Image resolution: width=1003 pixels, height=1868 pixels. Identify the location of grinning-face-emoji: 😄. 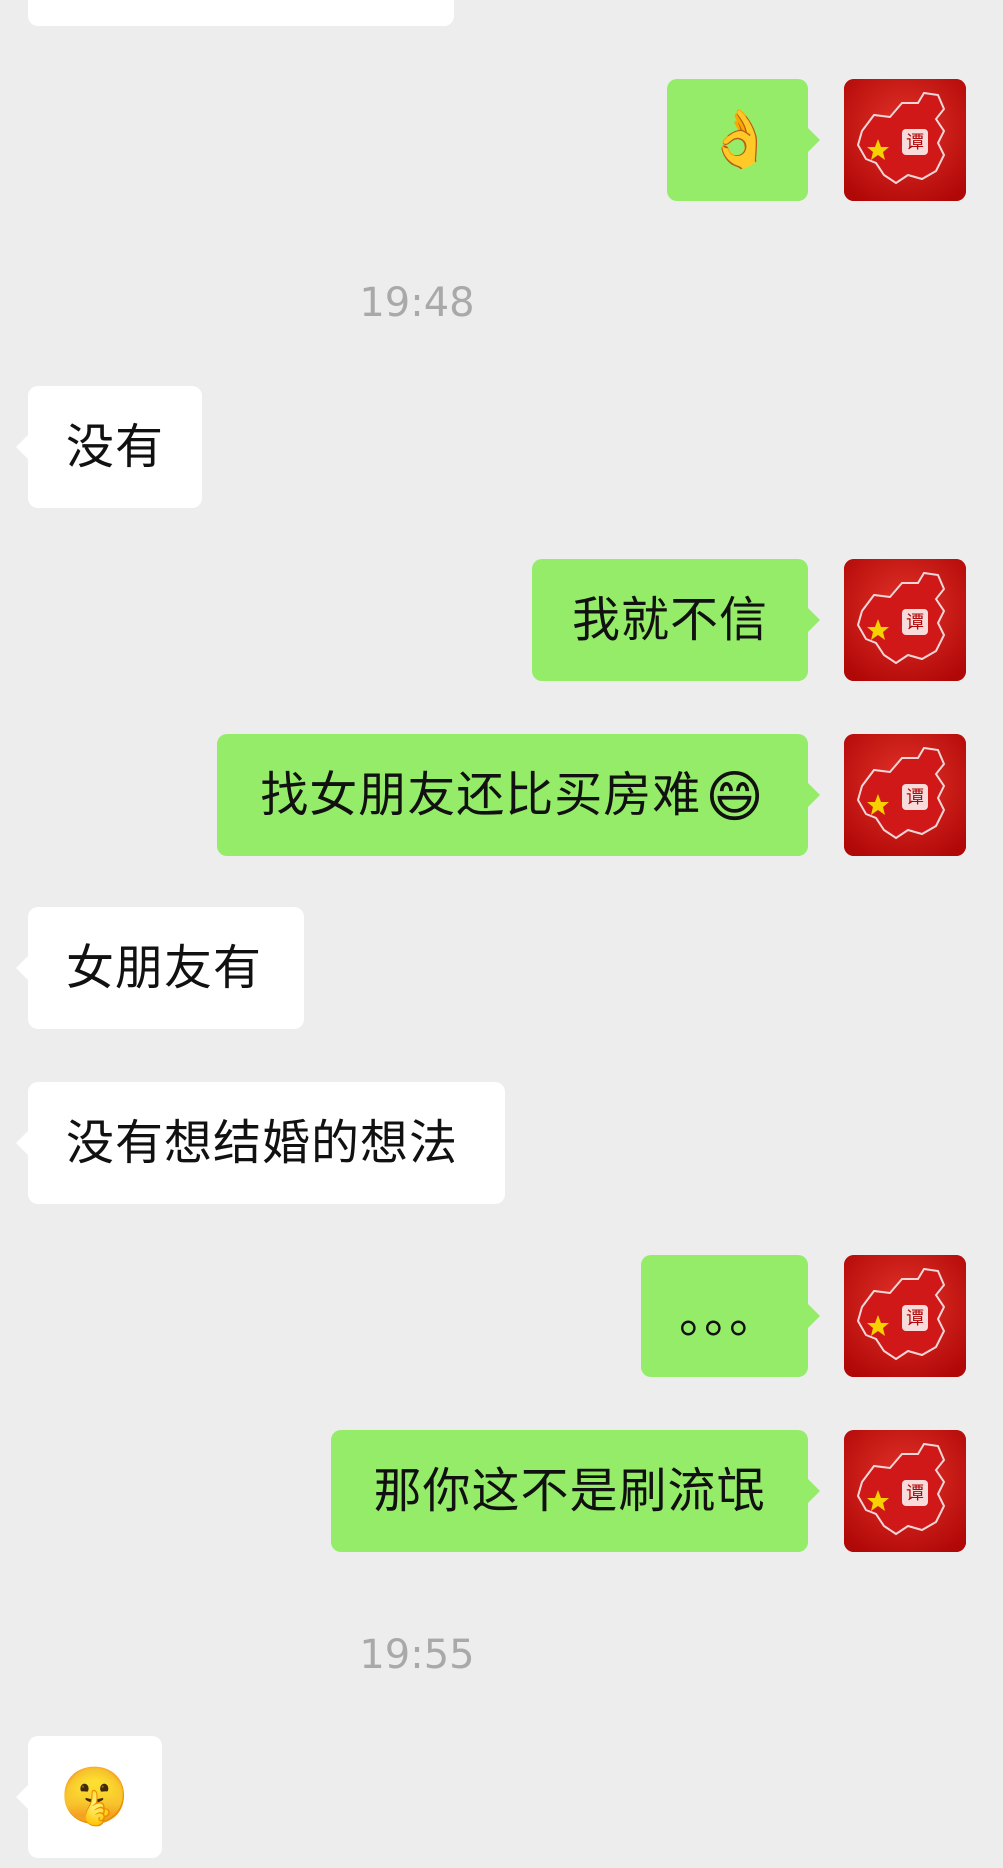
(735, 797).